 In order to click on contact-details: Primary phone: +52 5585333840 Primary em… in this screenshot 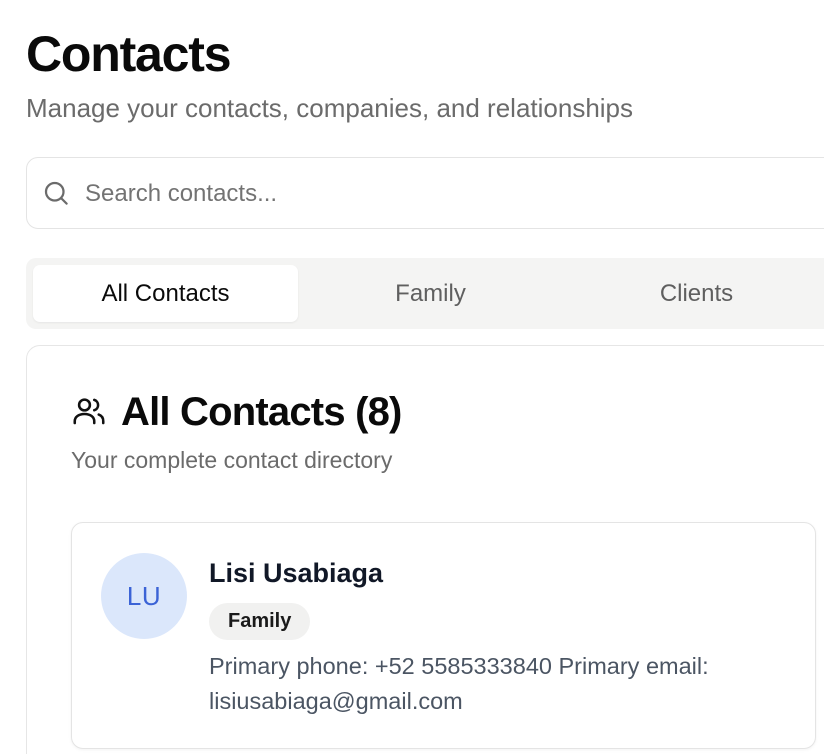, I will do `click(459, 683)`.